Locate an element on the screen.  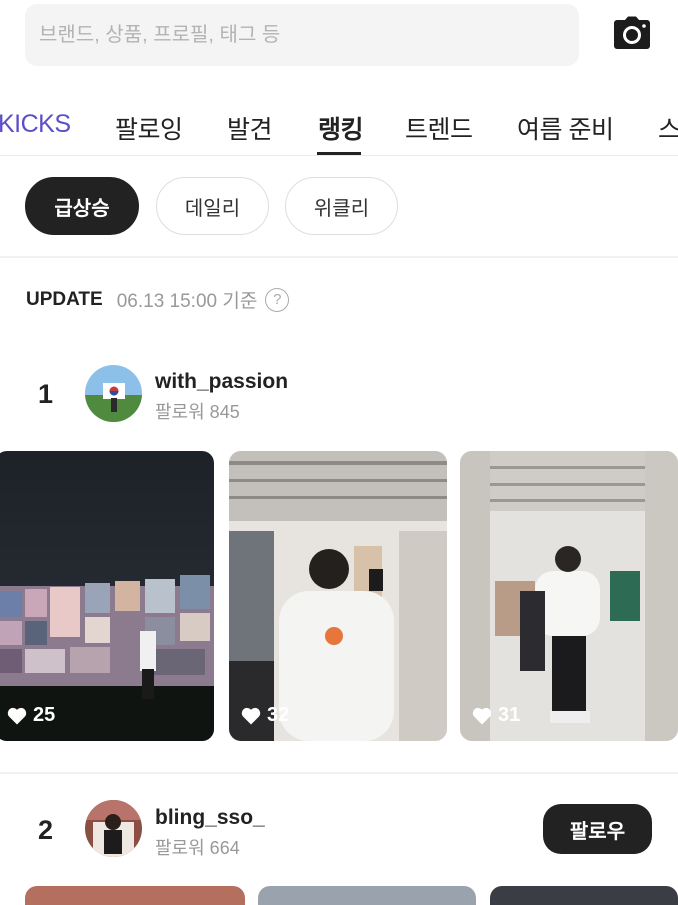
active-tab-indicator is located at coordinates (339, 153).